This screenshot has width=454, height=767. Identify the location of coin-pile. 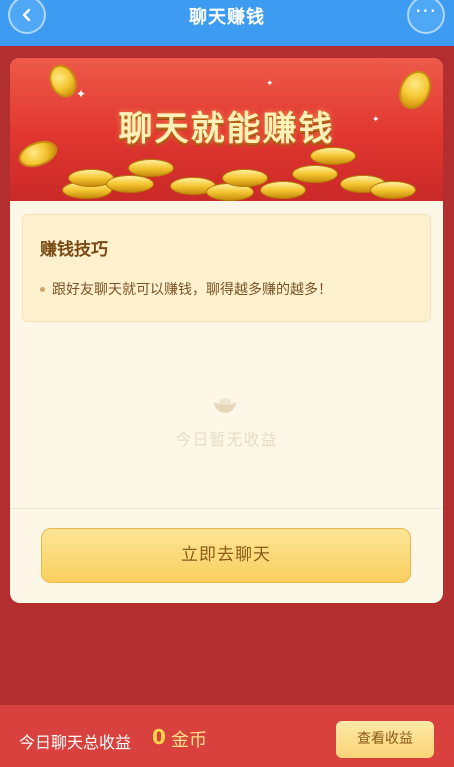
(226, 174).